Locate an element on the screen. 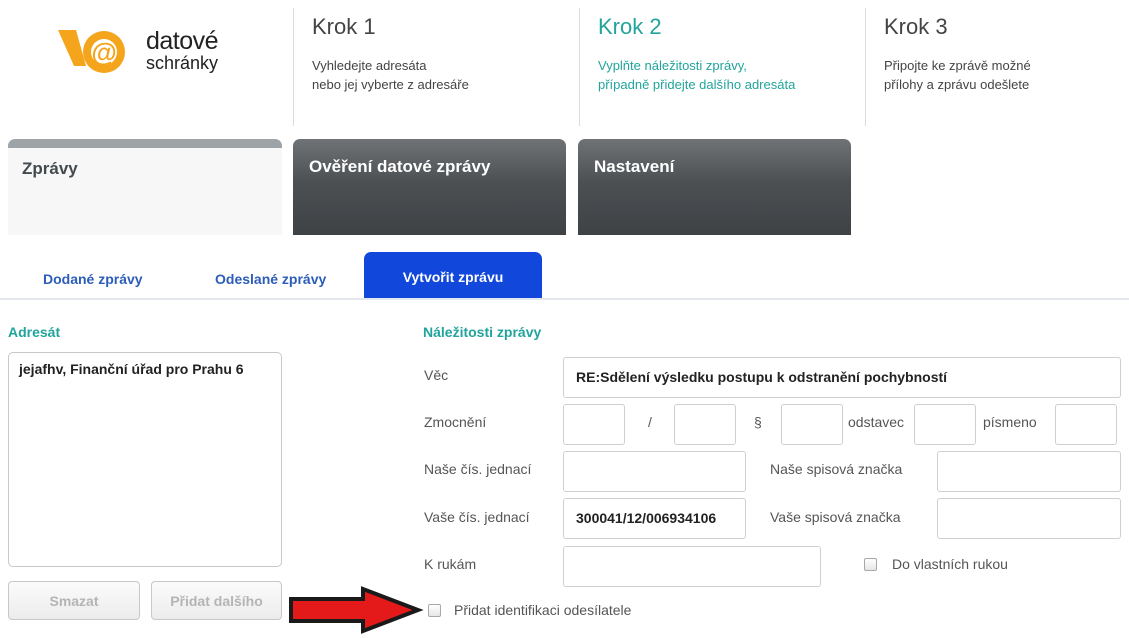 The image size is (1129, 638). add-recipient-button: Přidat dalšího is located at coordinates (216, 600).